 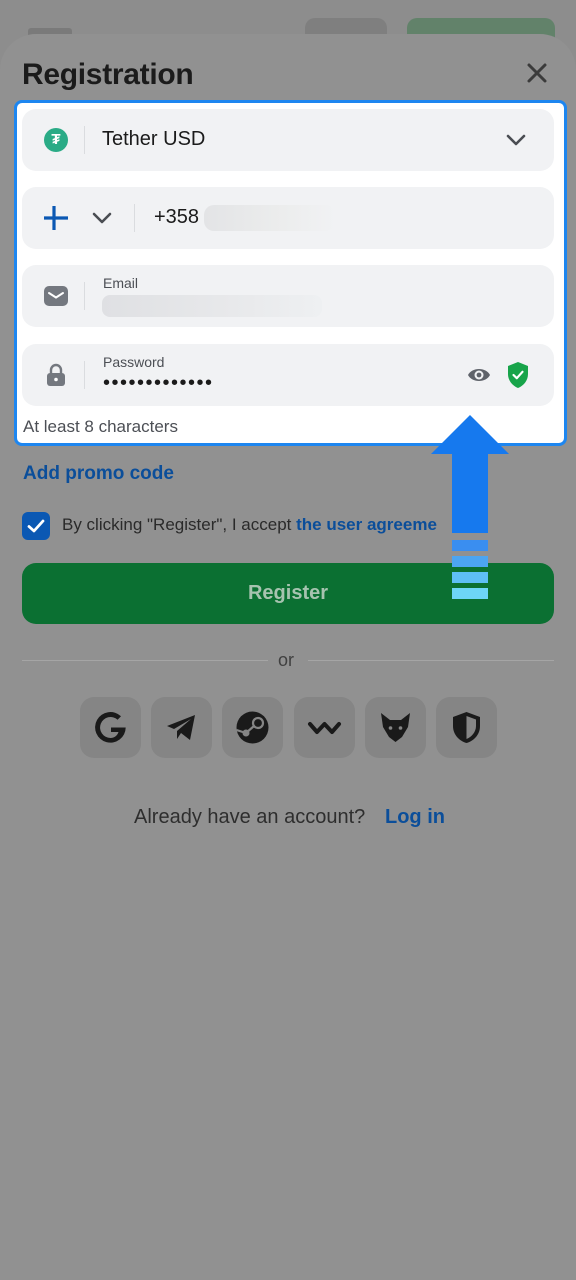 I want to click on password-hint: At least 8 characters, so click(x=100, y=426).